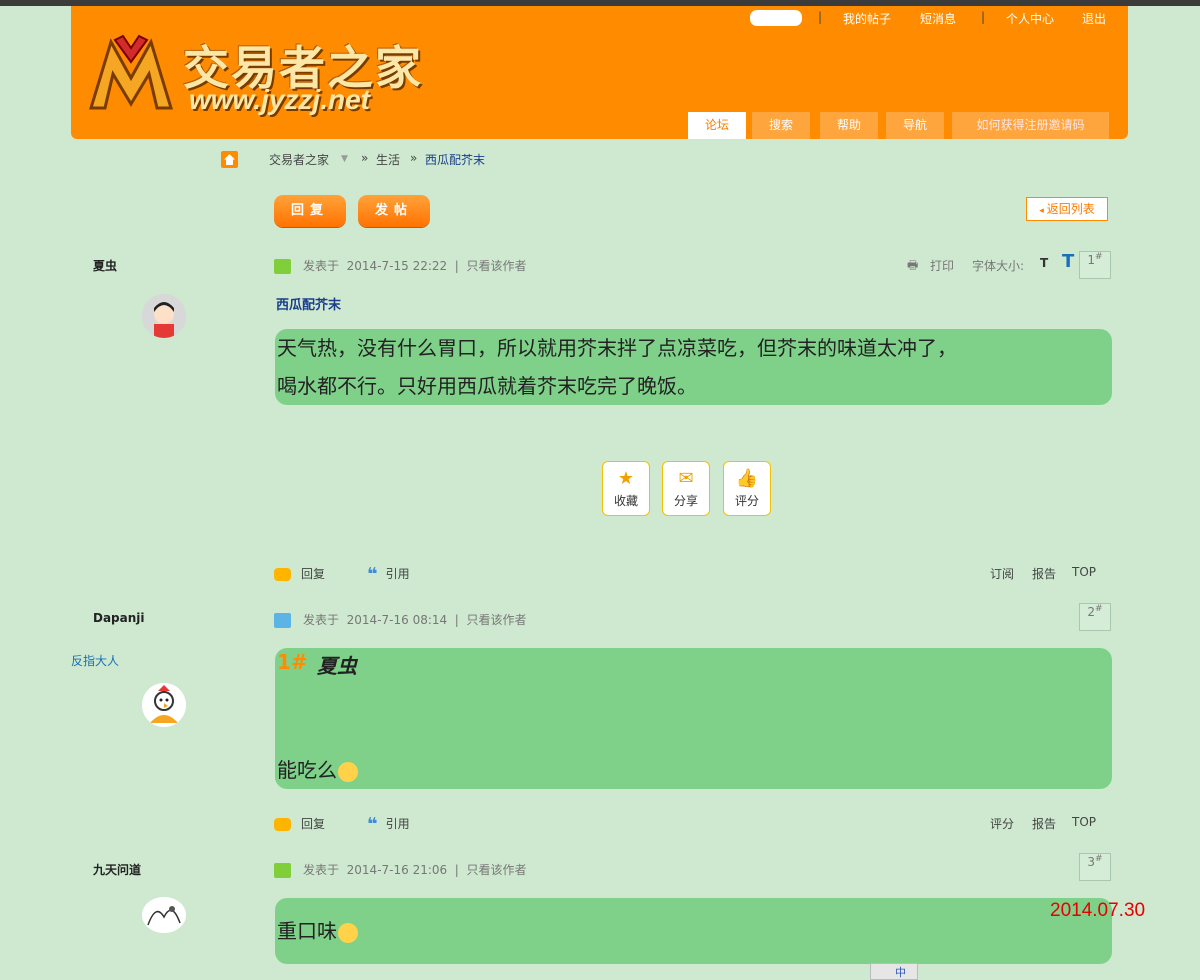  What do you see at coordinates (414, 158) in the screenshot?
I see `breadcrumb-sep: »` at bounding box center [414, 158].